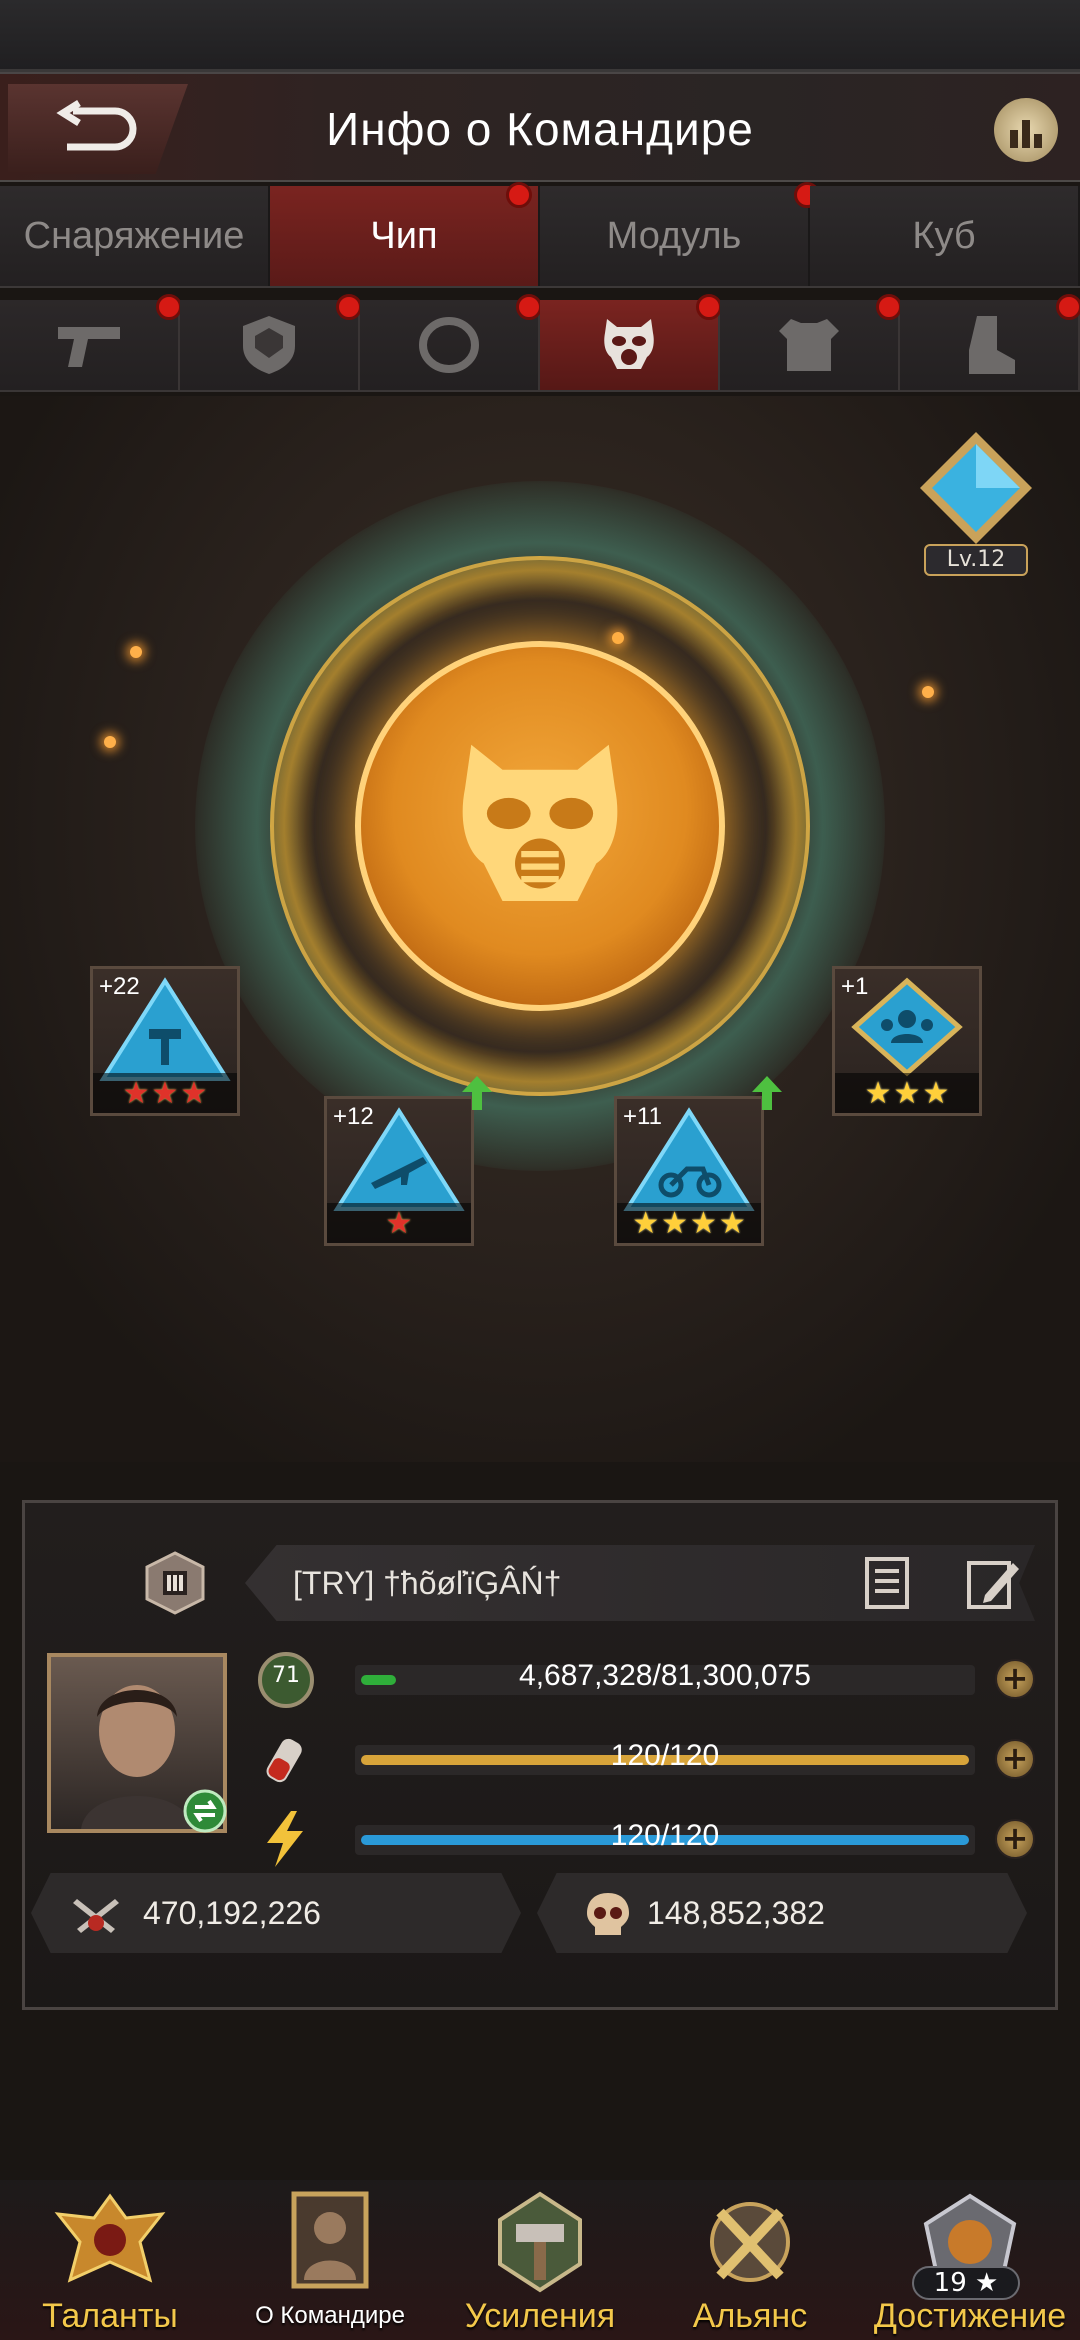 Image resolution: width=1080 pixels, height=2340 pixels. I want to click on stamina-canister-icon, so click(284, 1760).